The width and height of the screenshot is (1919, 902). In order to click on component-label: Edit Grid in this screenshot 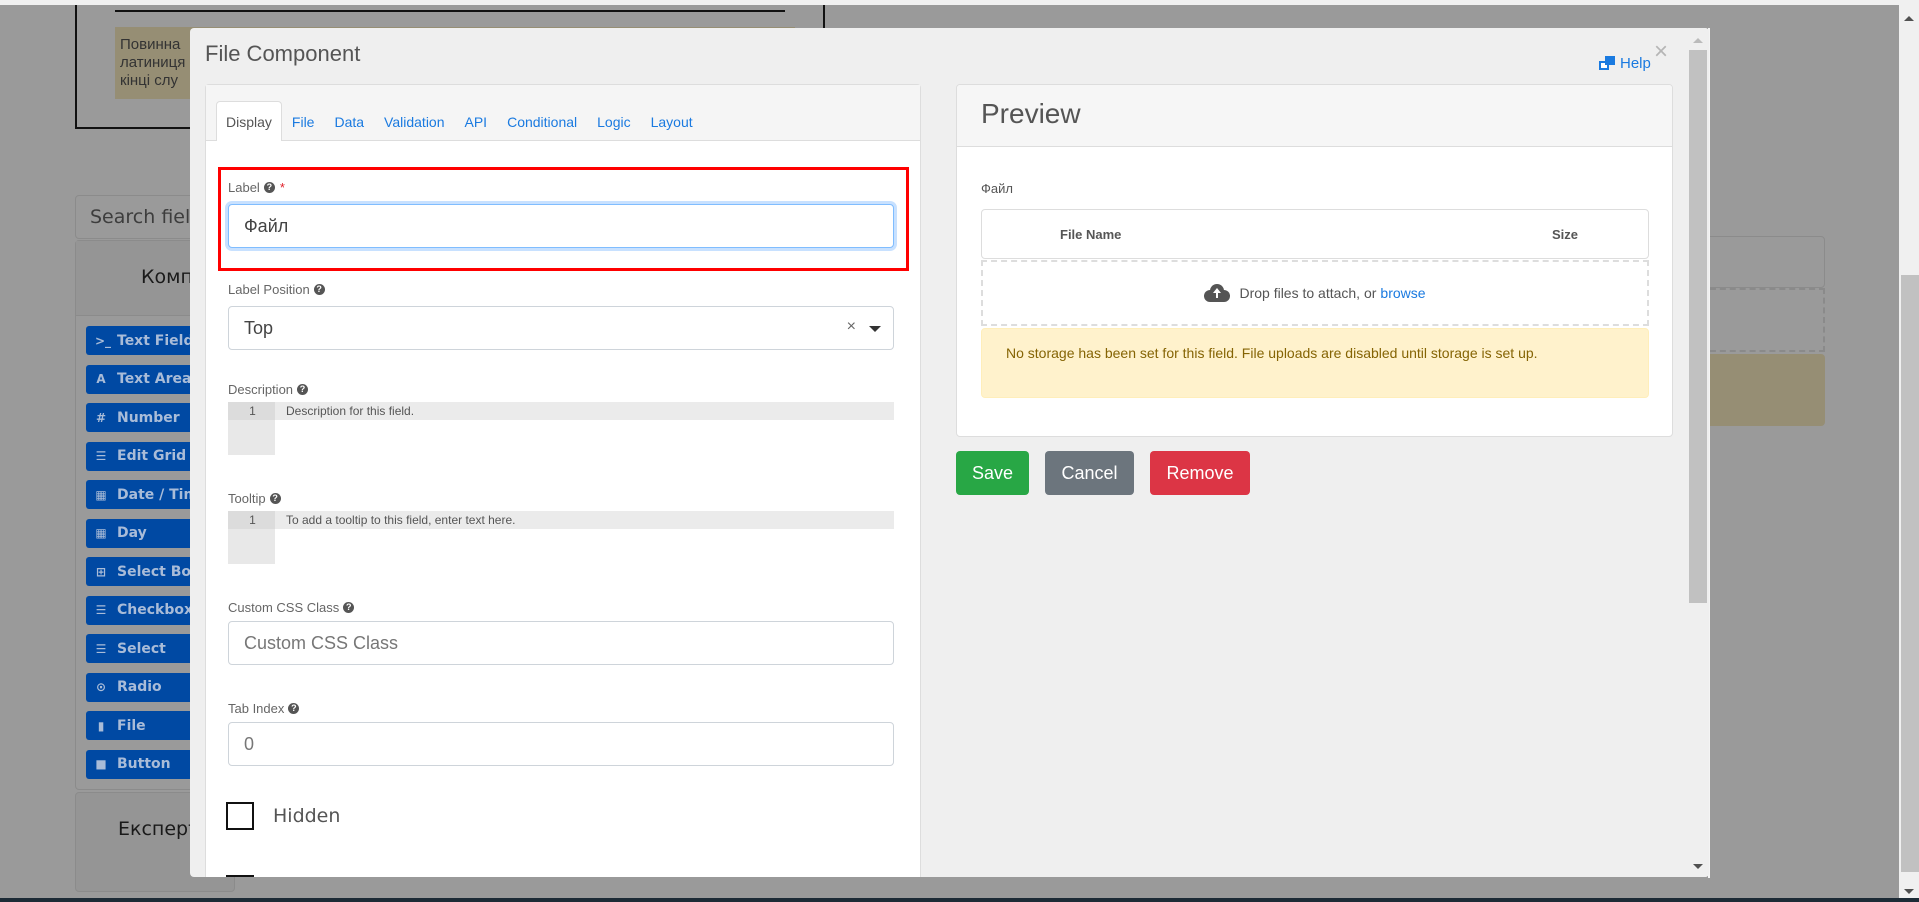, I will do `click(152, 456)`.